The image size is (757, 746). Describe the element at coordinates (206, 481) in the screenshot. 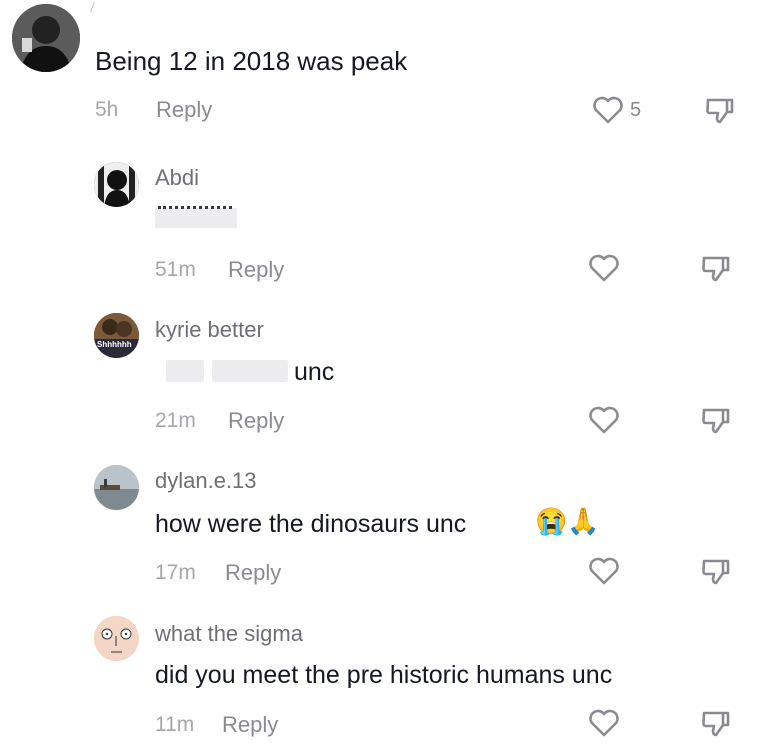

I see `reply-username: dylan.e.13` at that location.